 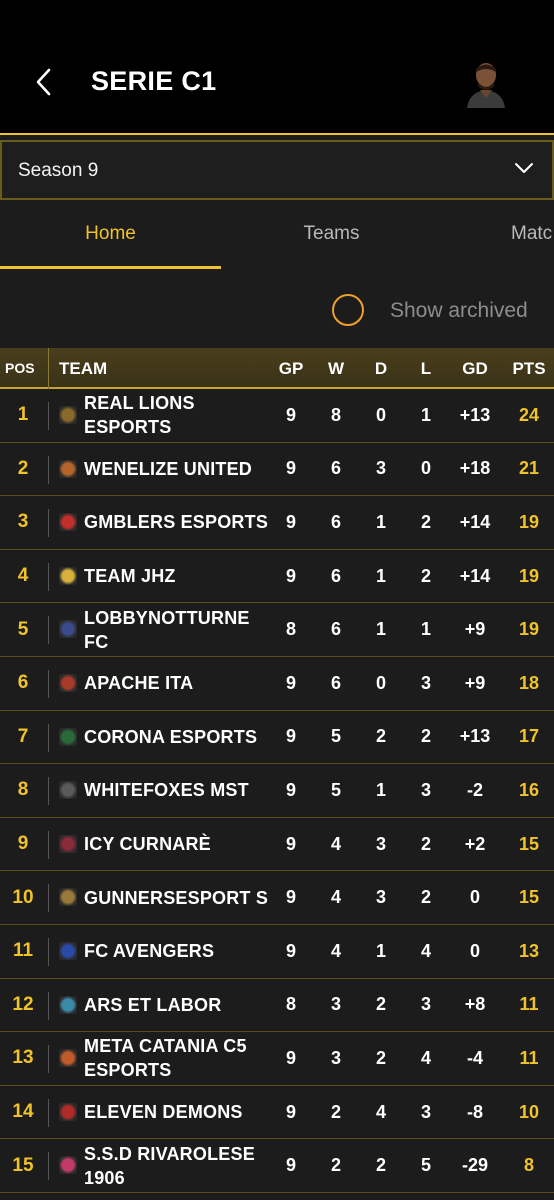 I want to click on back-button, so click(x=44, y=82).